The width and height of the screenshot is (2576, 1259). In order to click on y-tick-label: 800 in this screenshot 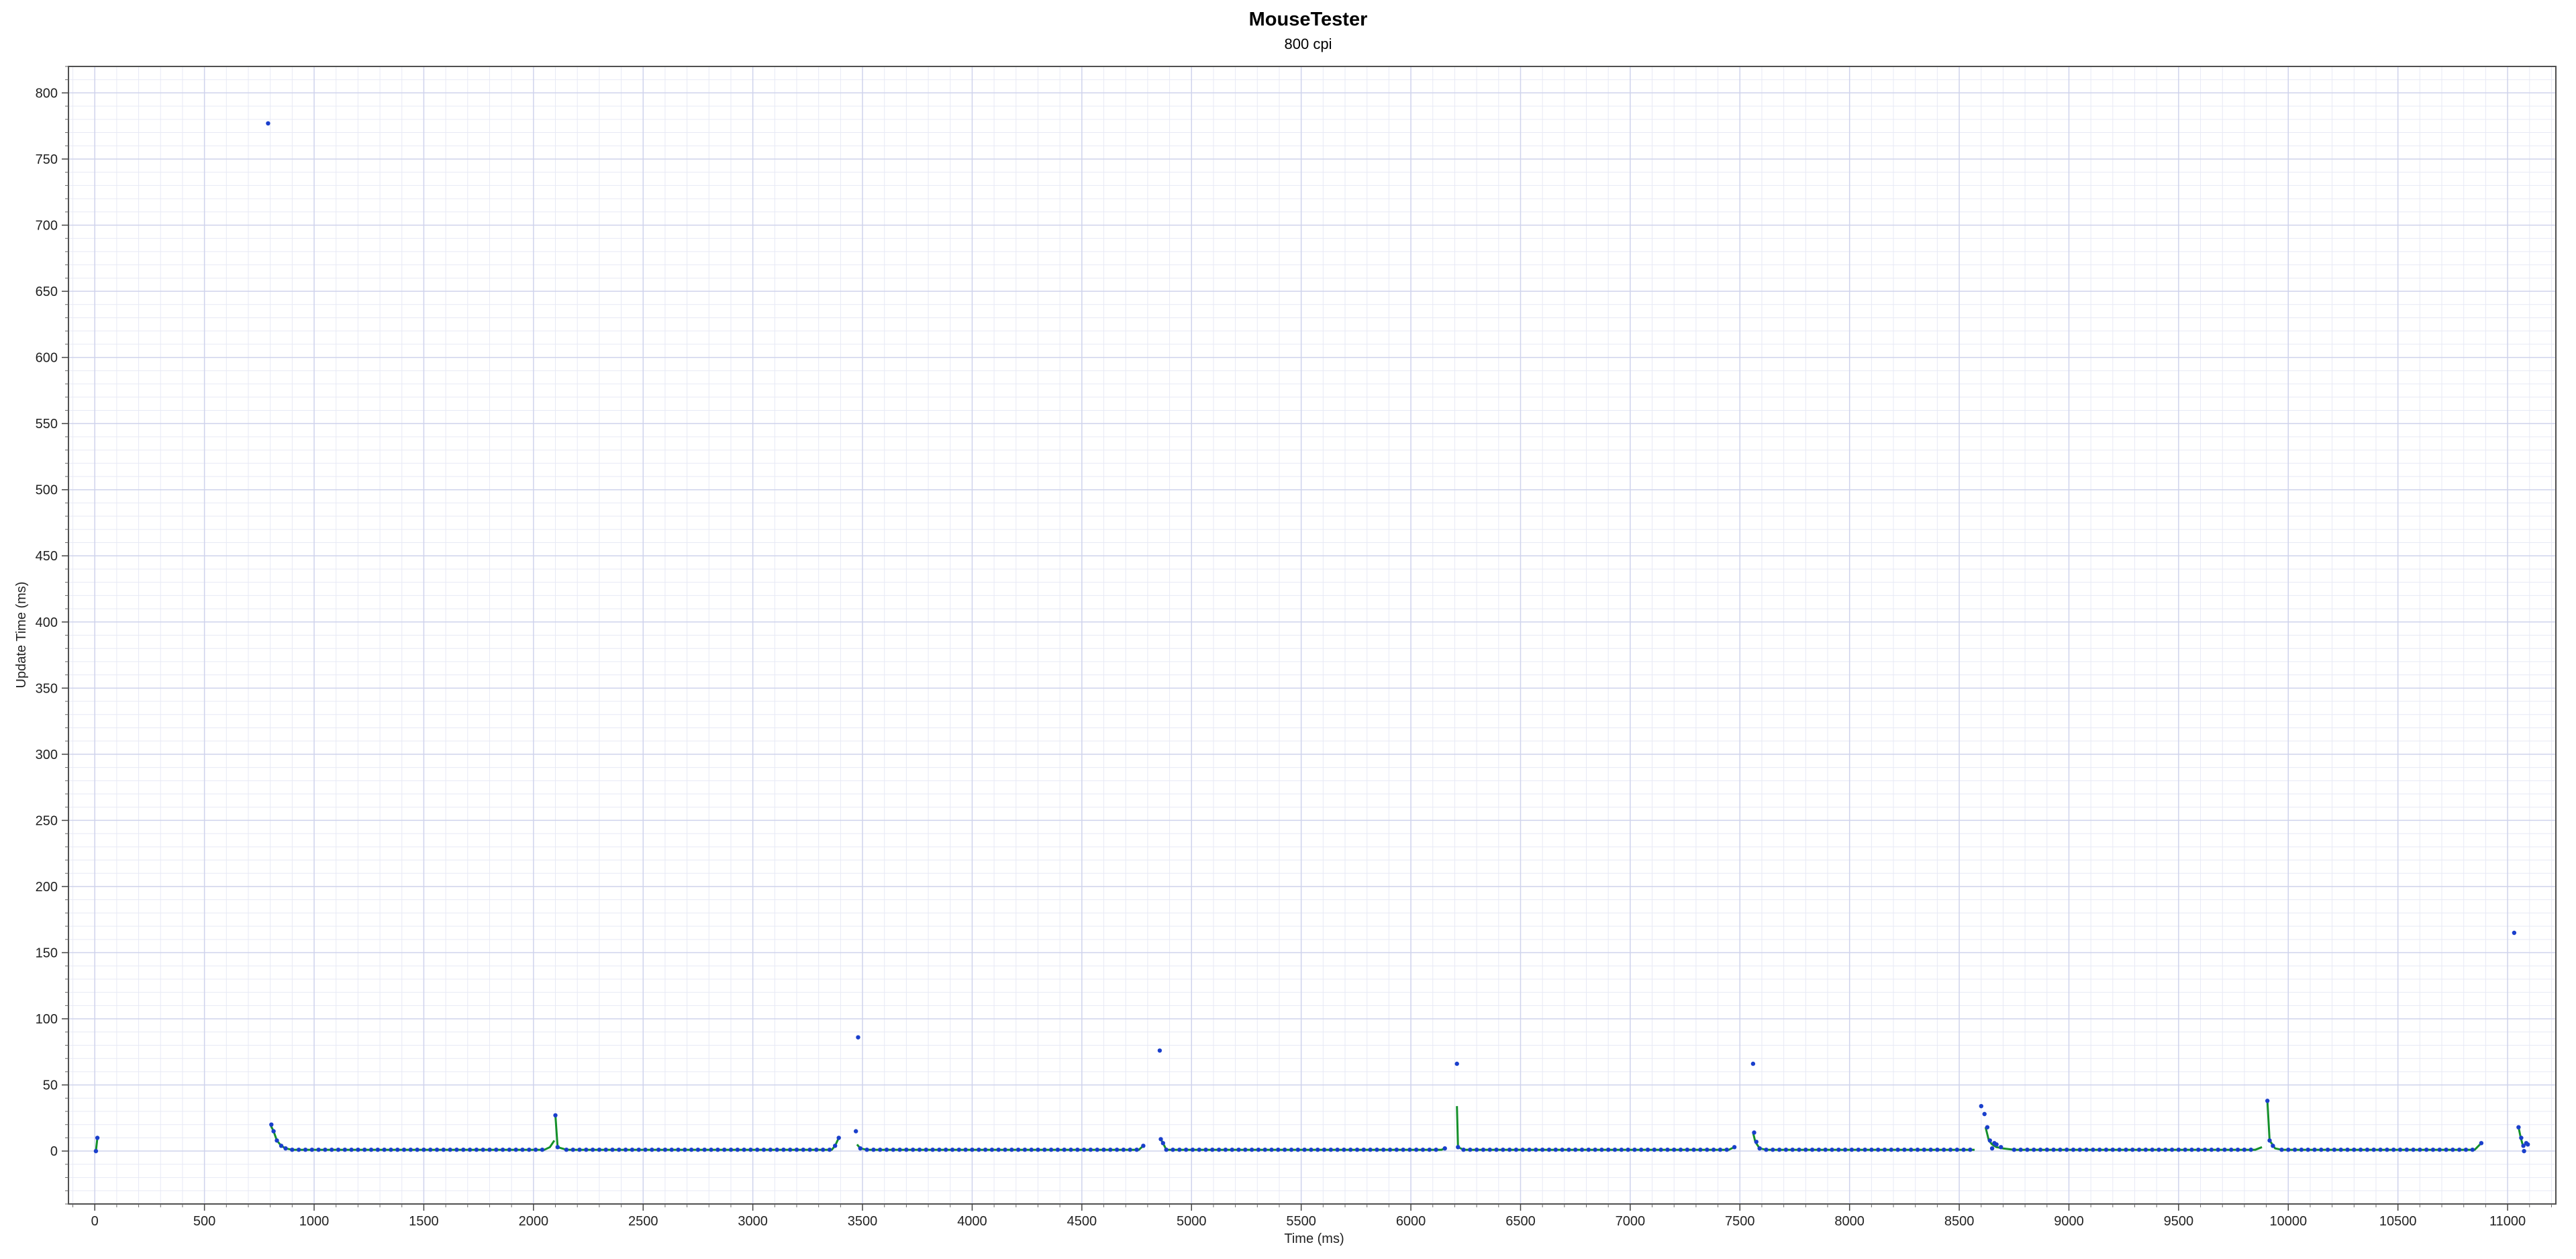, I will do `click(47, 94)`.